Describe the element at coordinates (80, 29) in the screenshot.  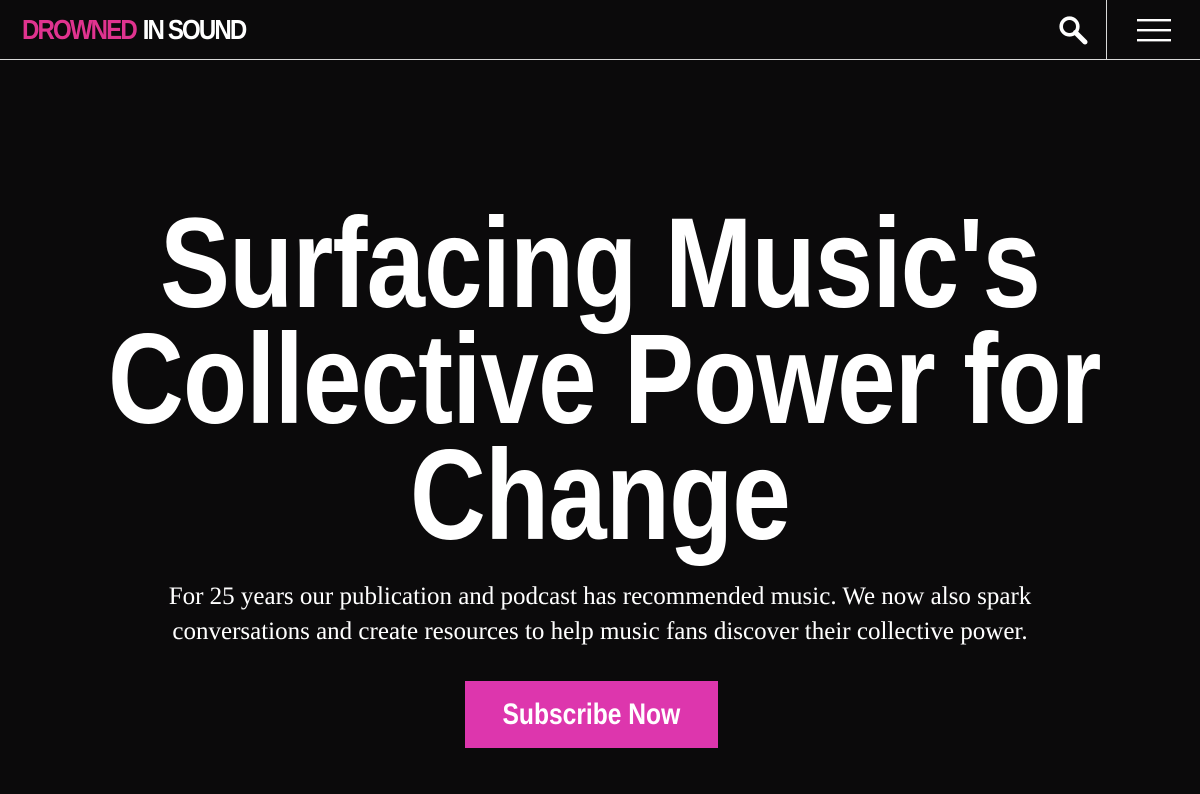
I see `logo-drowned: DROWNED` at that location.